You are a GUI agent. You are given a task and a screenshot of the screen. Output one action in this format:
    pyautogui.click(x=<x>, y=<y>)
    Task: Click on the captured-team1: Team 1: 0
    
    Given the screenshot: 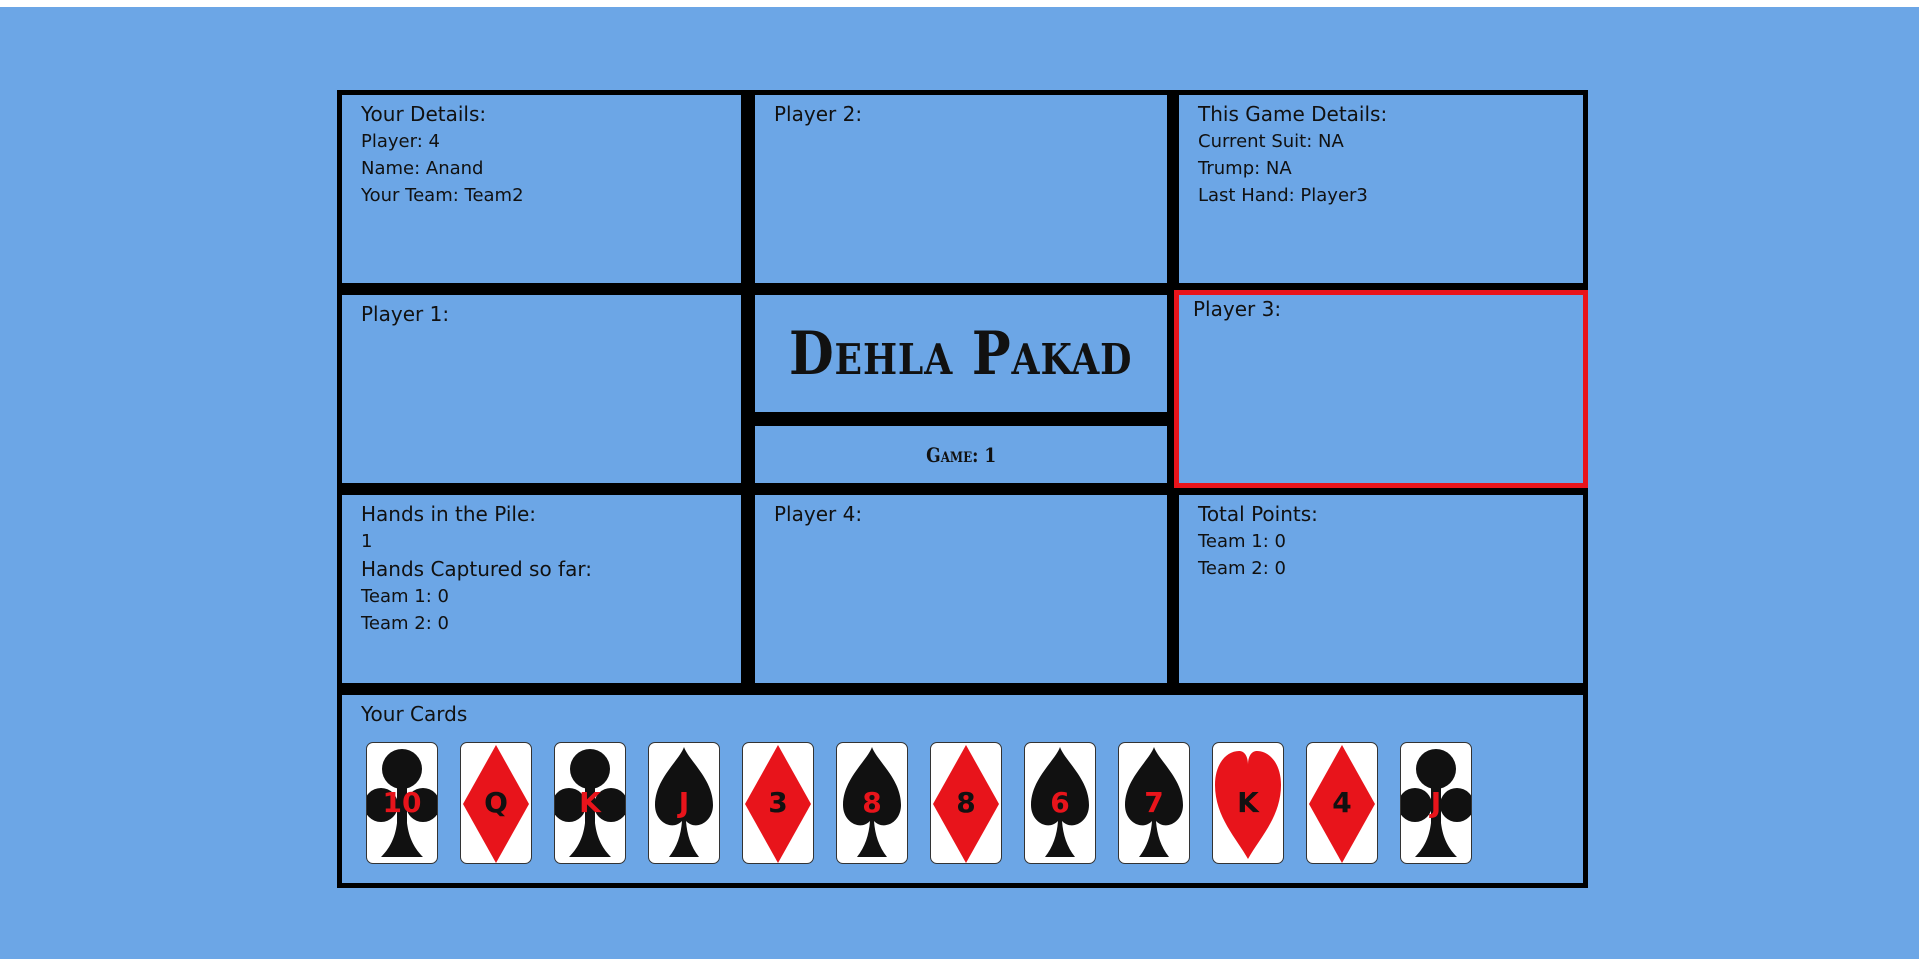 What is the action you would take?
    pyautogui.click(x=405, y=596)
    